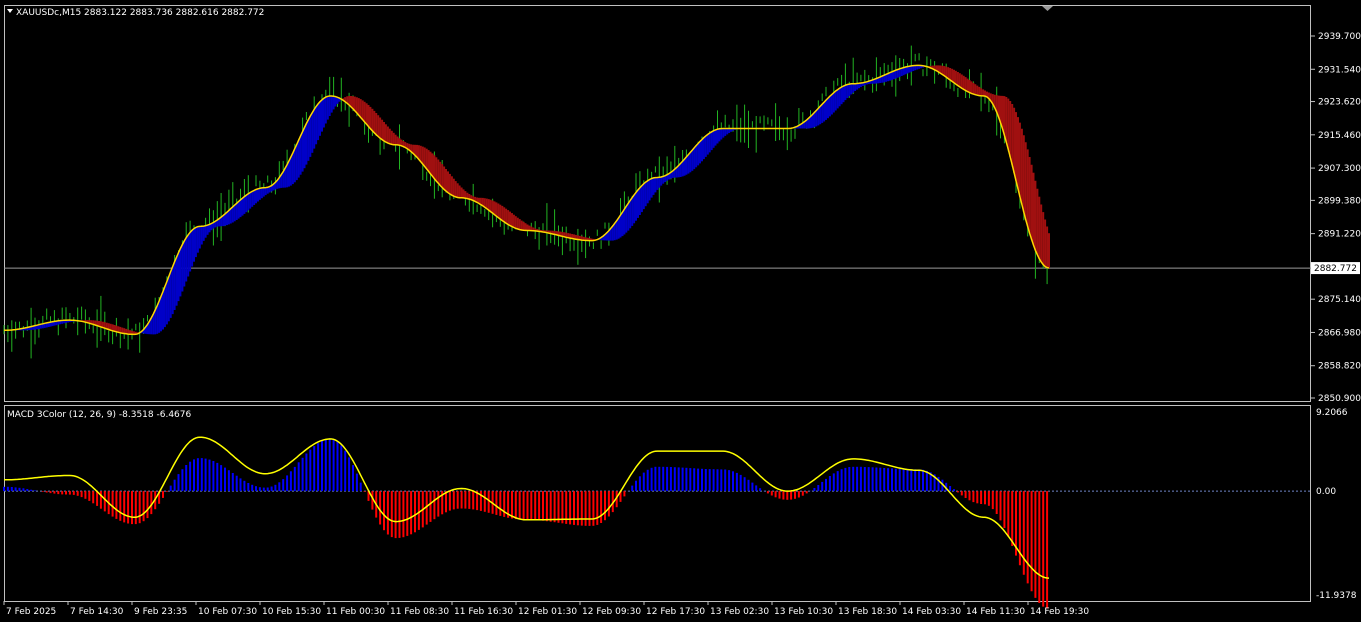 Image resolution: width=1361 pixels, height=622 pixels. What do you see at coordinates (160, 612) in the screenshot?
I see `time-tick-label: 9 Feb 23:35` at bounding box center [160, 612].